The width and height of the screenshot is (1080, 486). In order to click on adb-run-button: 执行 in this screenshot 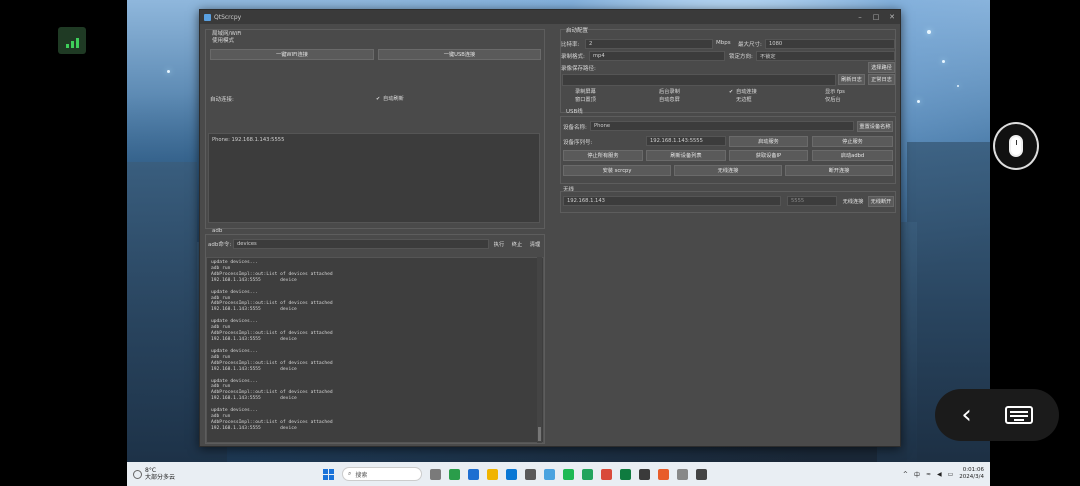, I will do `click(499, 244)`.